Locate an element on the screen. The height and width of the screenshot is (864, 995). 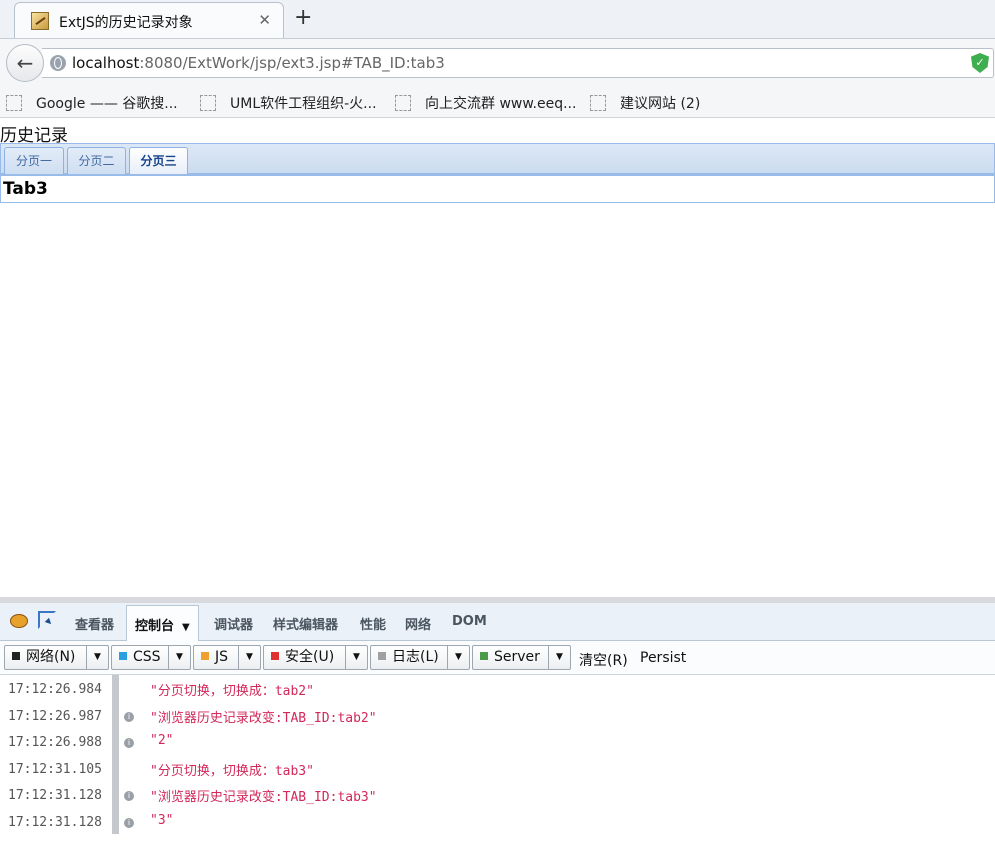
browser-tab-title: ExtJS的历史记录对象 is located at coordinates (126, 23).